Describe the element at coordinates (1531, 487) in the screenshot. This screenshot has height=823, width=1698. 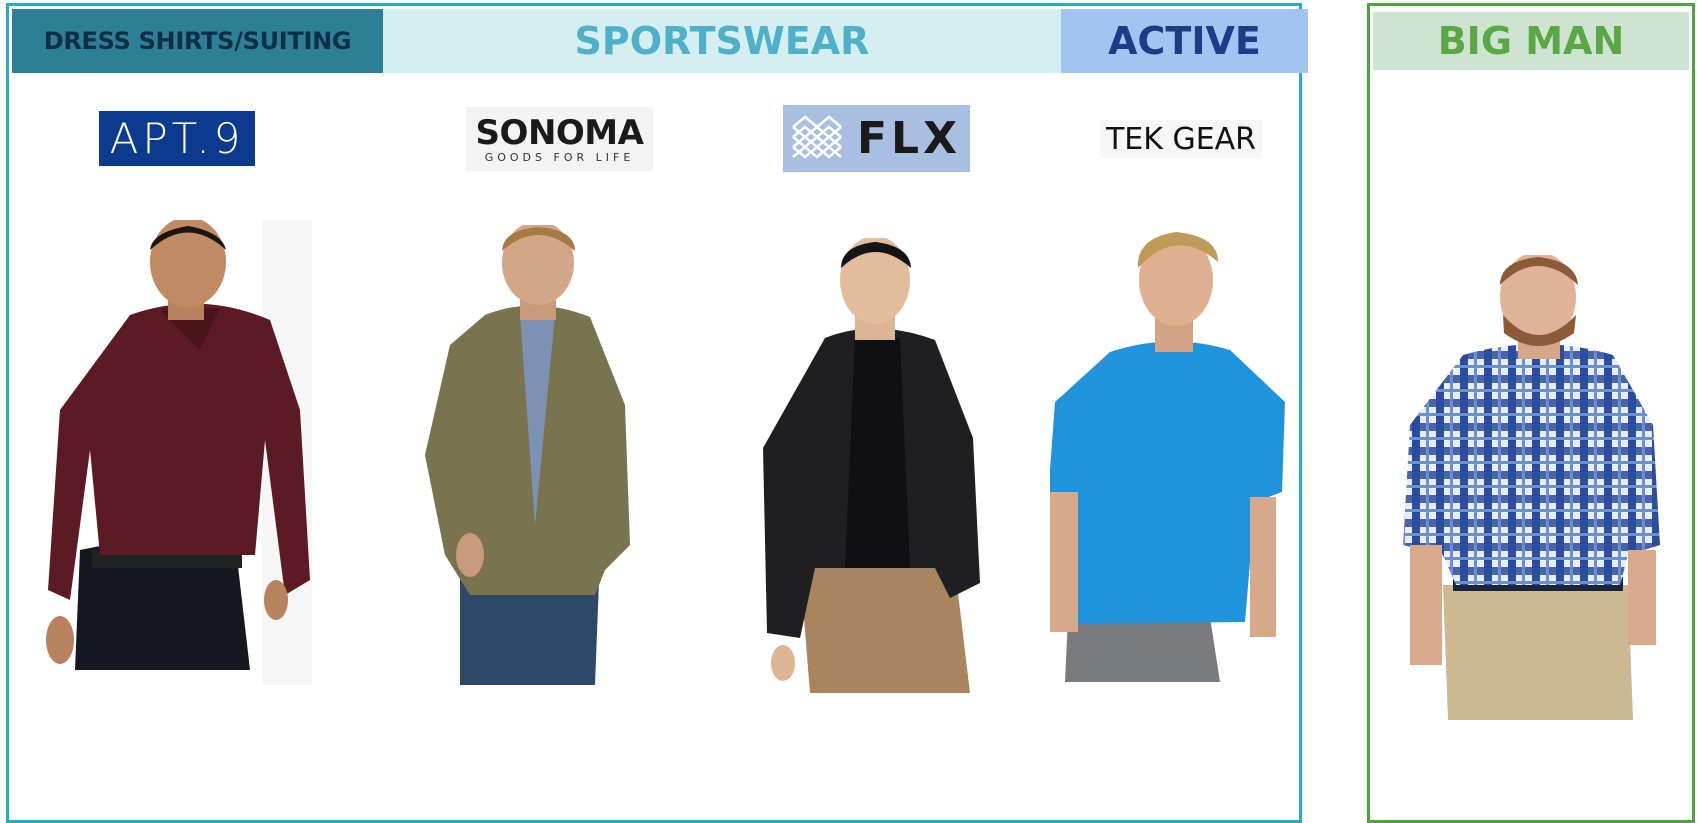
I see `plaid-shirt-model` at that location.